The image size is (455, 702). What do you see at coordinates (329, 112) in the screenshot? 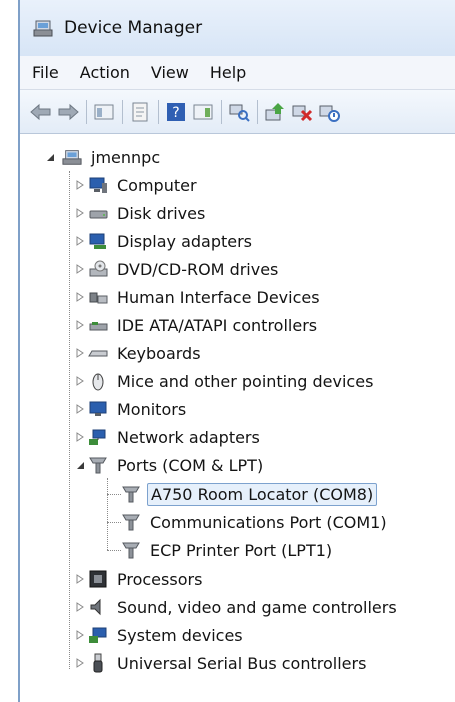
I see `disable-device-icon` at bounding box center [329, 112].